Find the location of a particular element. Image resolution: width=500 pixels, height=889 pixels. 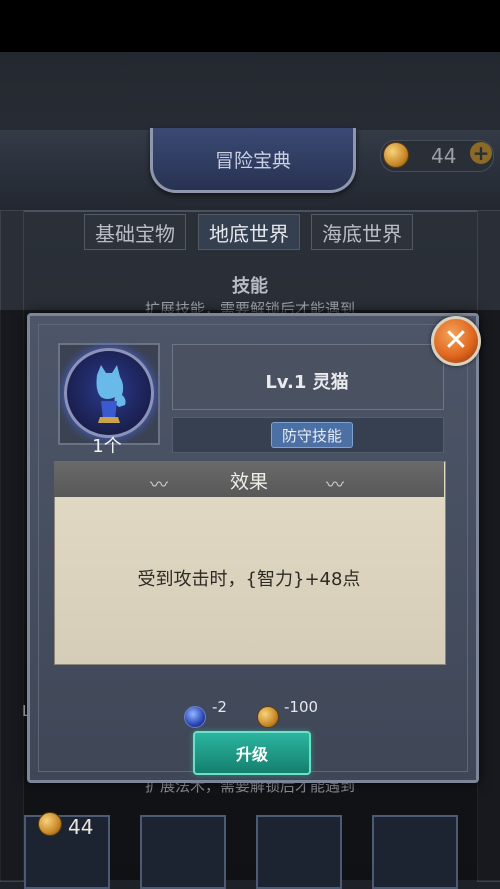

skill-name: Lv.1 灵猫 is located at coordinates (307, 382).